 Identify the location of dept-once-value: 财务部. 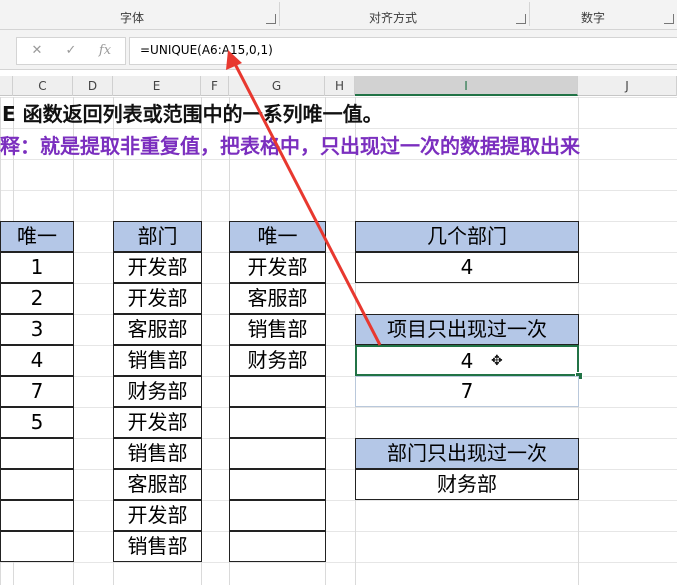
(467, 484).